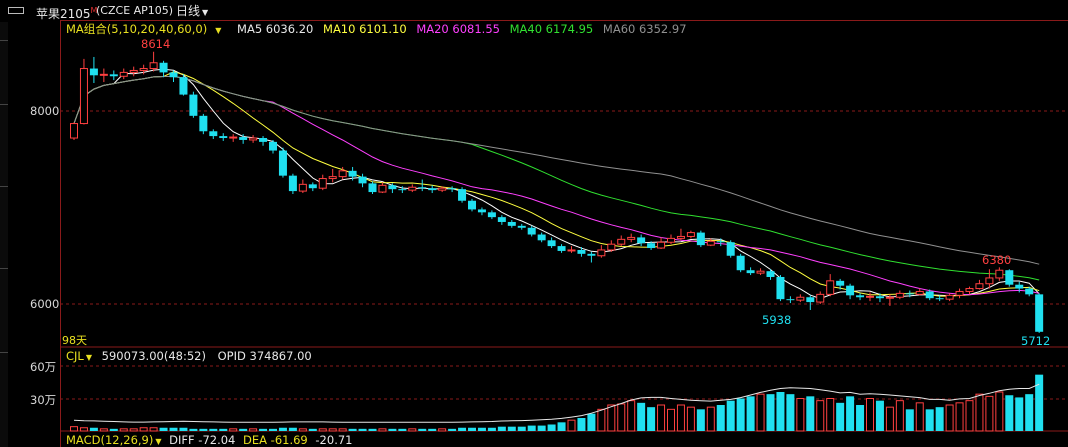 This screenshot has height=447, width=1068. Describe the element at coordinates (43, 400) in the screenshot. I see `volume-tick-30: 30万` at that location.